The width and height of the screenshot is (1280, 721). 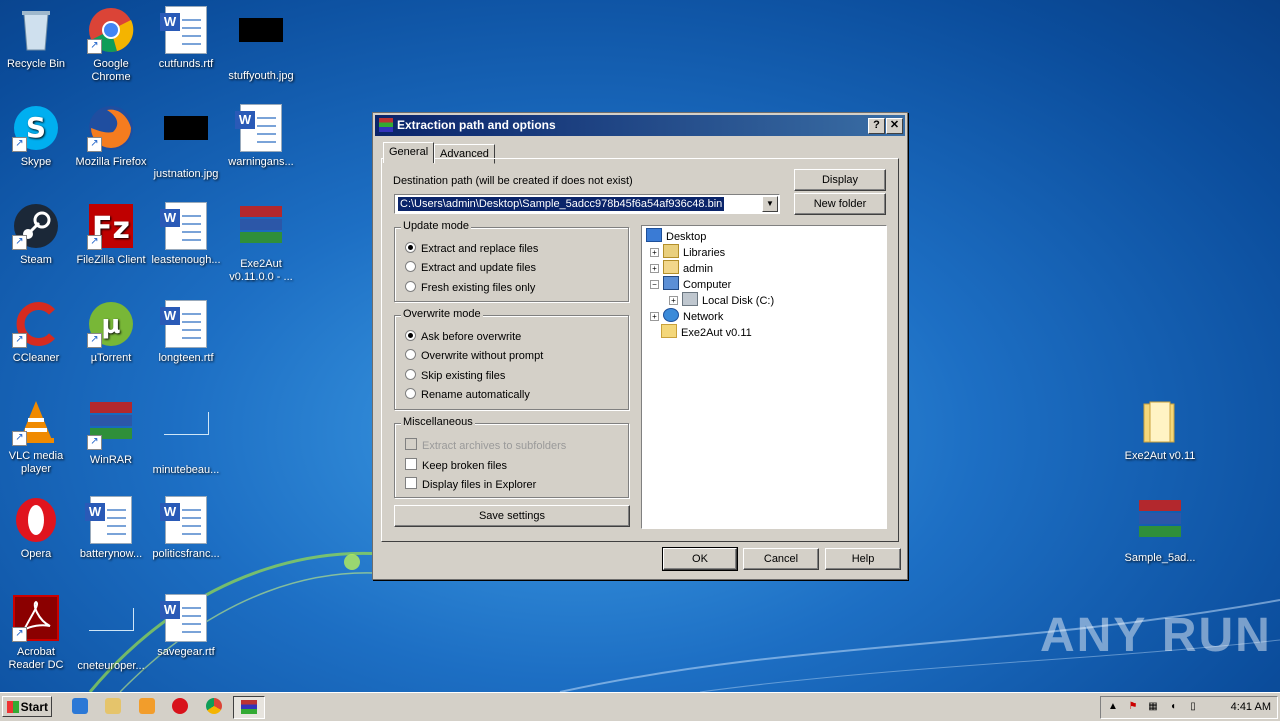 What do you see at coordinates (471, 249) in the screenshot?
I see `update-option-0: Extract and replace files` at bounding box center [471, 249].